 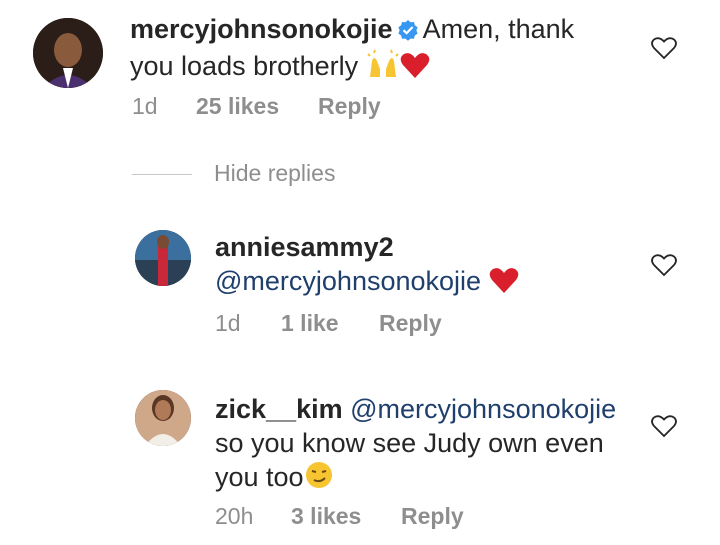 What do you see at coordinates (162, 175) in the screenshot?
I see `divider` at bounding box center [162, 175].